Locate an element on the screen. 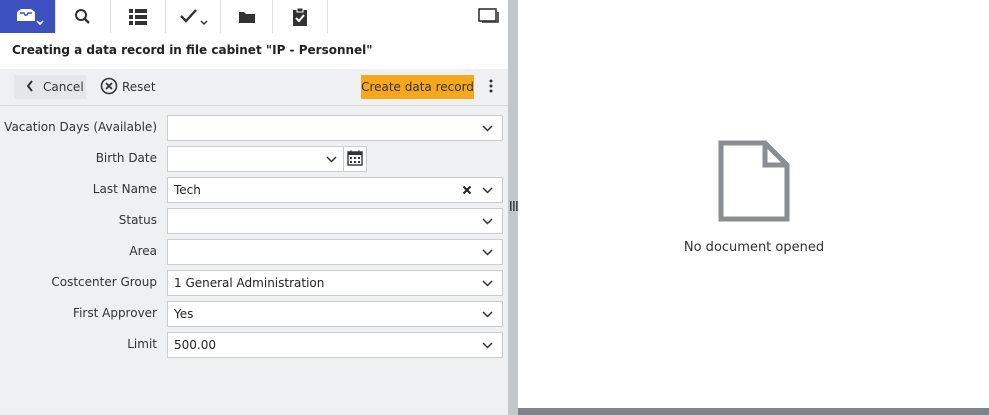 The width and height of the screenshot is (989, 415). form-row-vacation-days: Vacation Days (Available) is located at coordinates (254, 128).